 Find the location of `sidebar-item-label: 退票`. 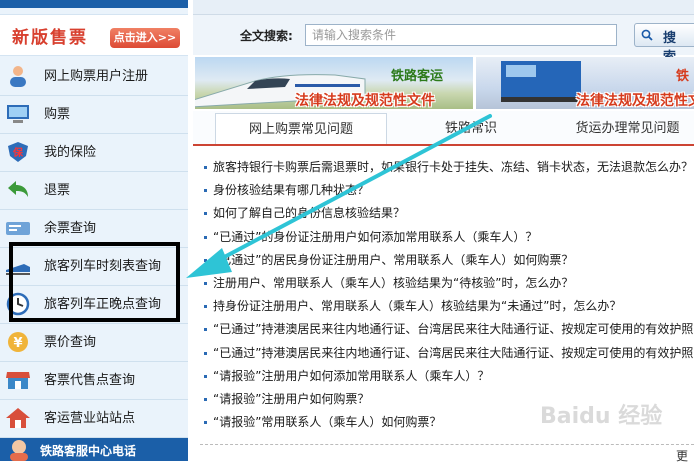

sidebar-item-label: 退票 is located at coordinates (57, 190).